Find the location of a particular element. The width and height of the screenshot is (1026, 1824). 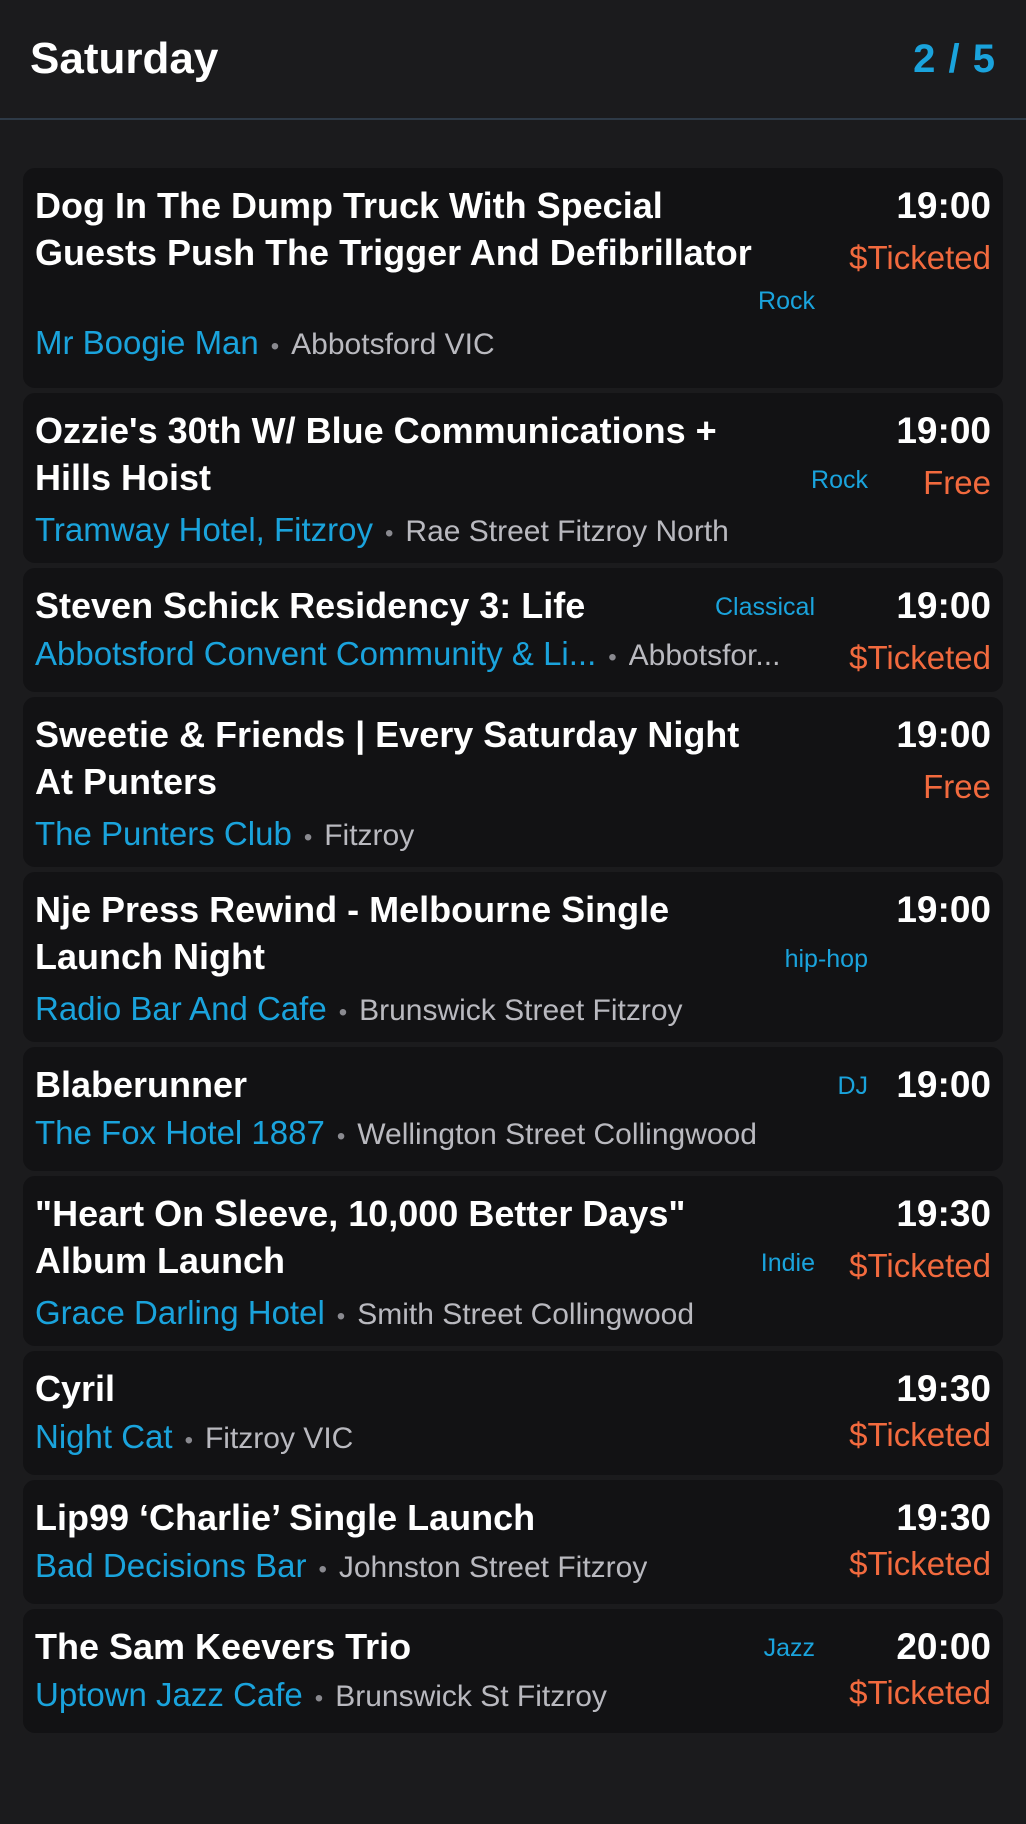

event-genre-tag: Indie is located at coordinates (788, 1263).